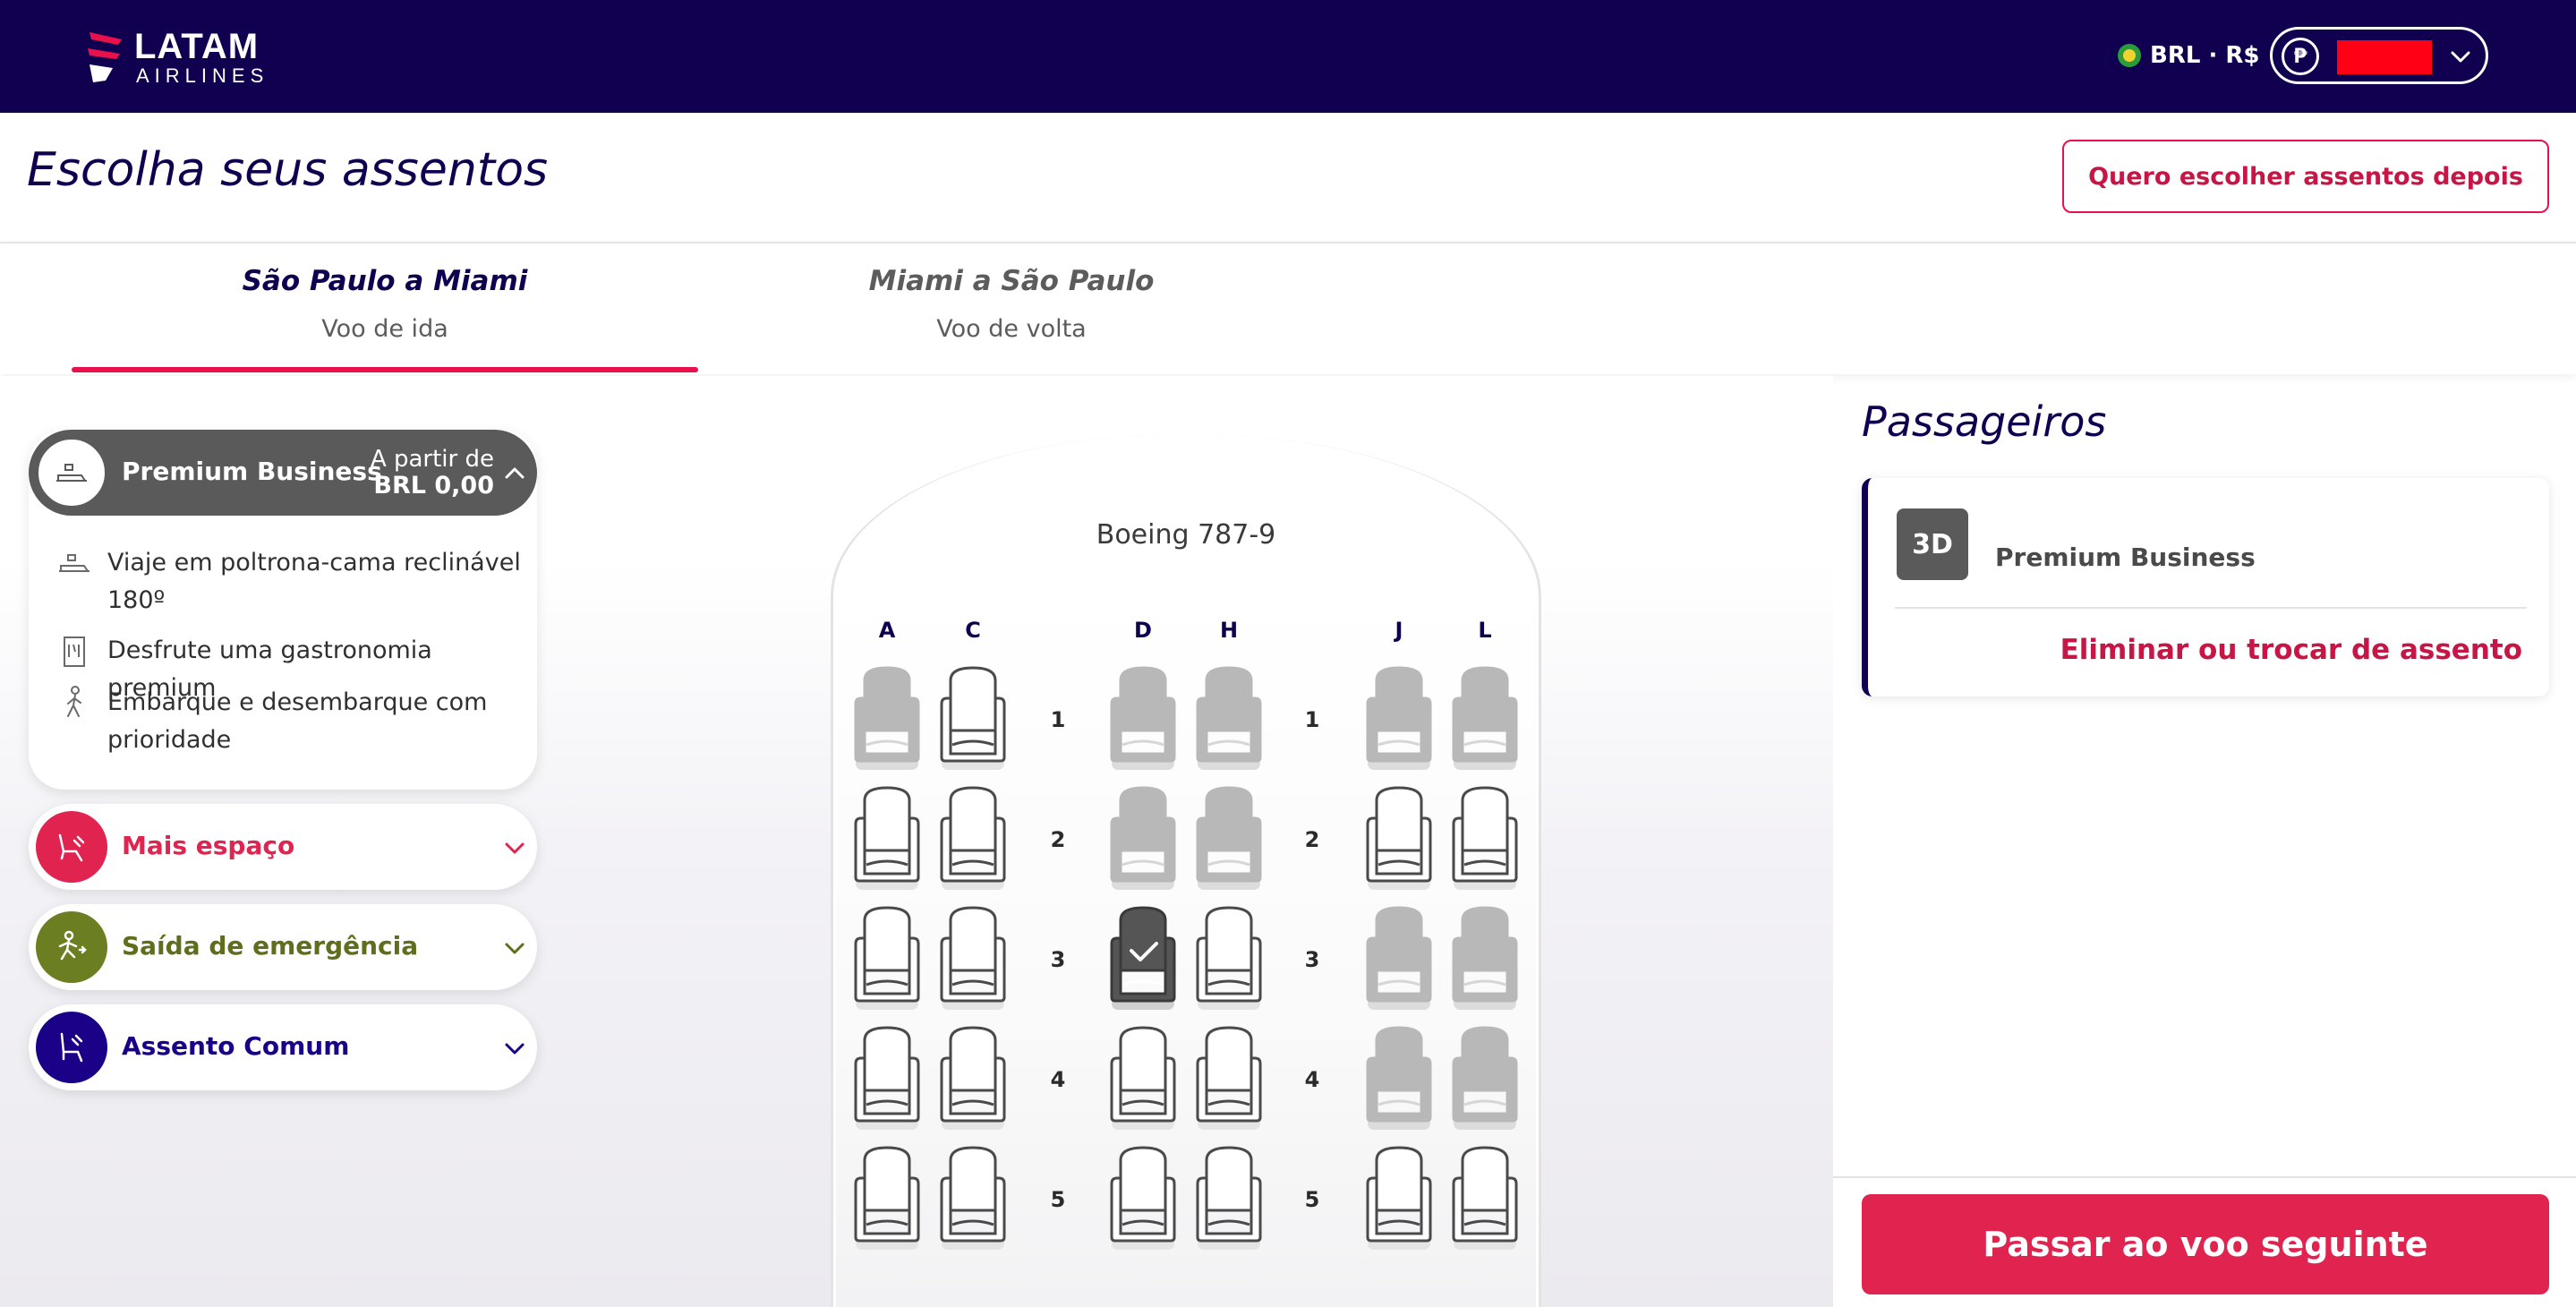 This screenshot has height=1307, width=2576. I want to click on tab-direction: Voo de ida, so click(384, 329).